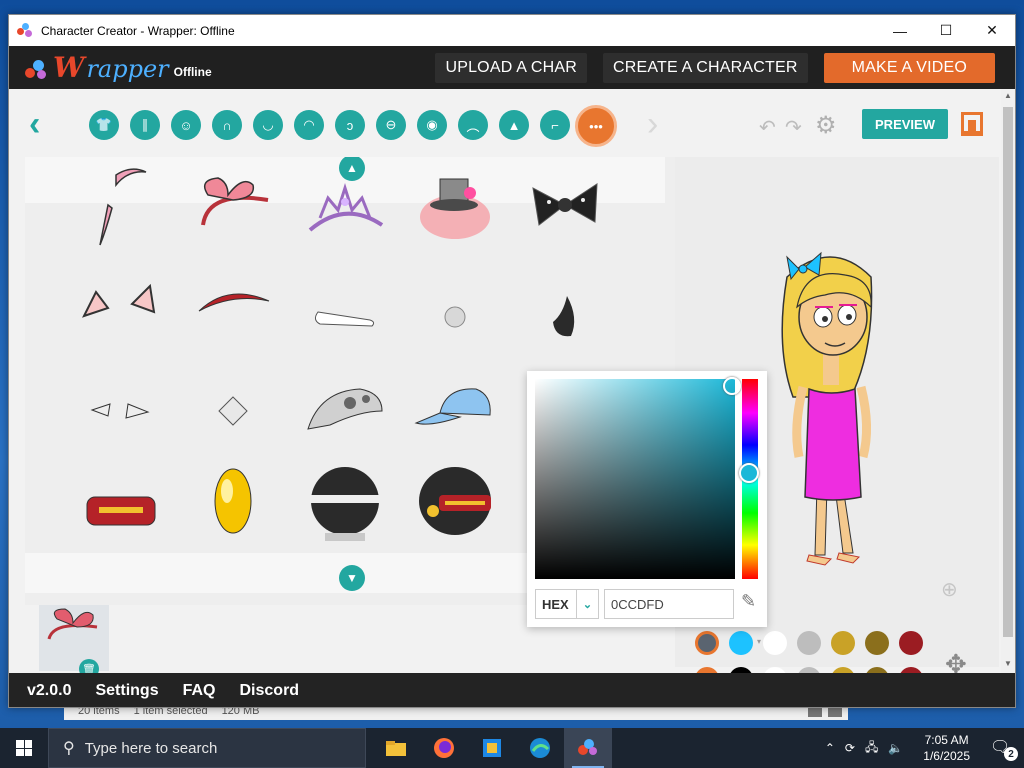  Describe the element at coordinates (512, 690) in the screenshot. I see `app-footer: v2.0.0 Settings FAQ Discord` at that location.